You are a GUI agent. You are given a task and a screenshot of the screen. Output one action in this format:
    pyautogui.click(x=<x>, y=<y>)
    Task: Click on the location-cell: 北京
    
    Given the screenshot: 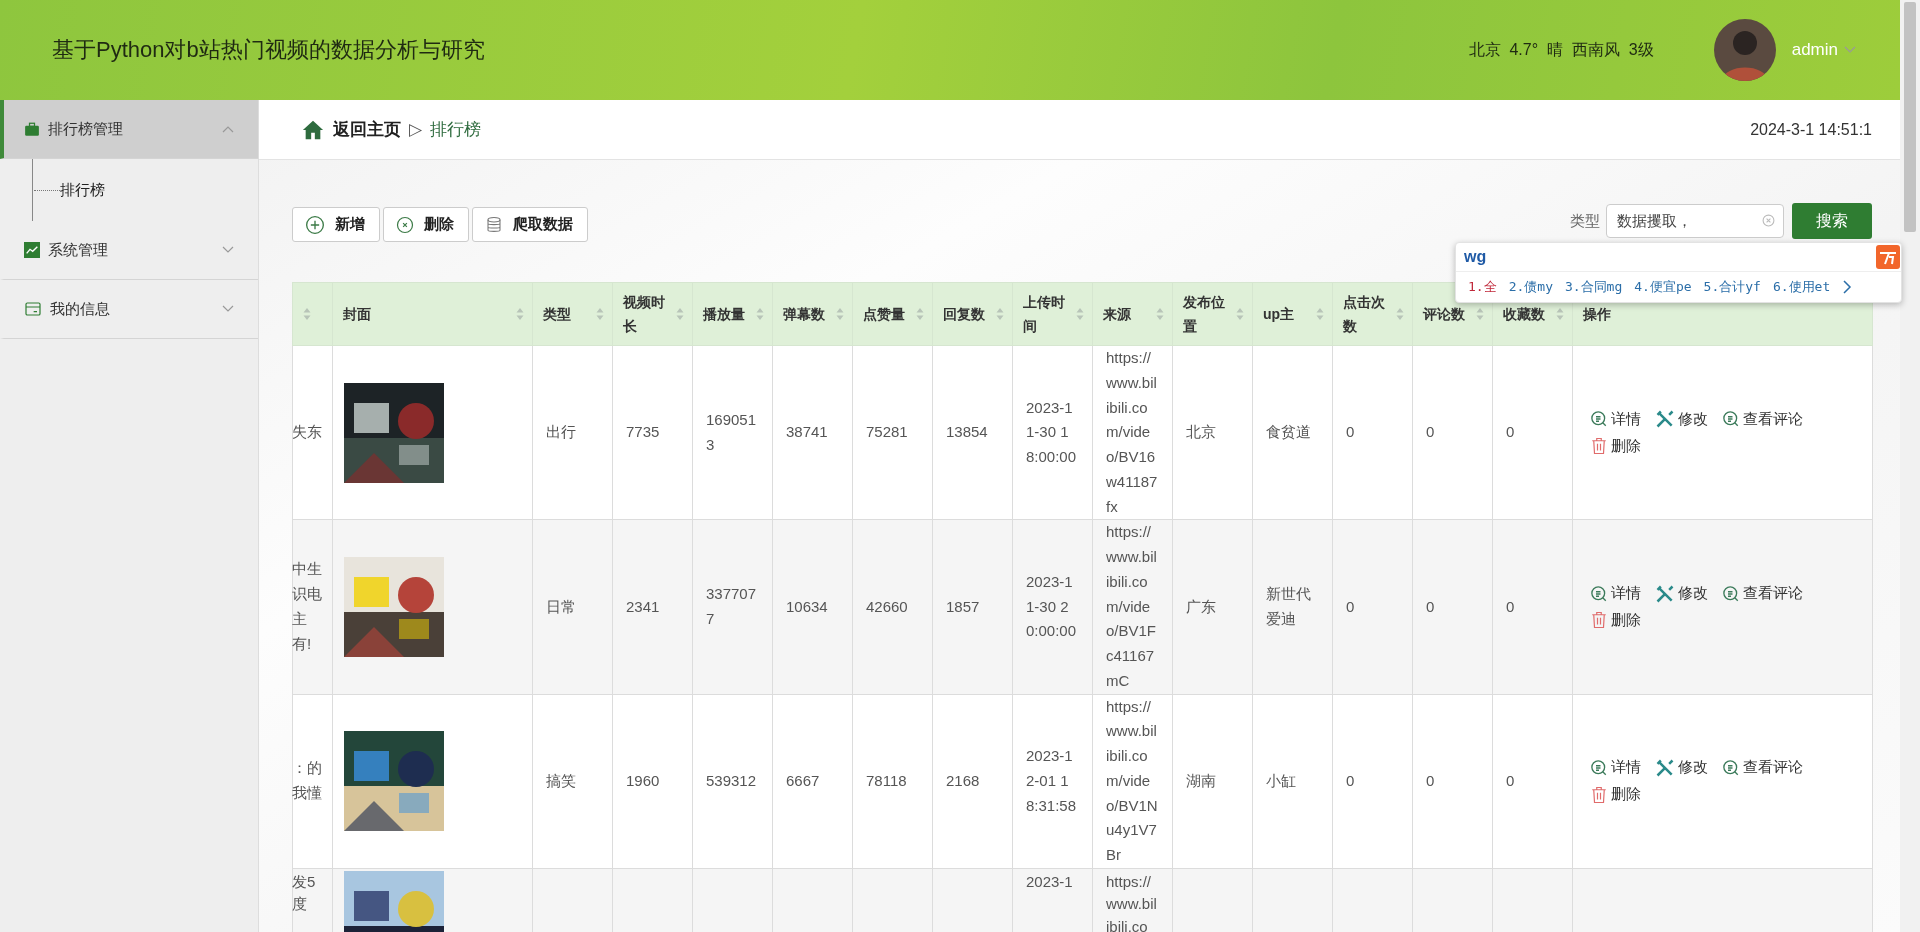 What is the action you would take?
    pyautogui.click(x=1201, y=432)
    